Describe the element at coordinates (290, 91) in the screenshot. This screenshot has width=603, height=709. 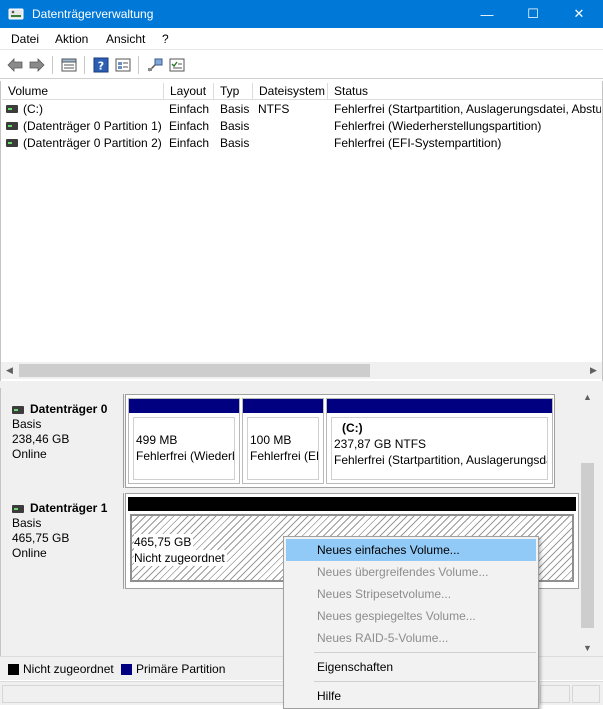
I see `column-header-dateisystem: Dateisystem` at that location.